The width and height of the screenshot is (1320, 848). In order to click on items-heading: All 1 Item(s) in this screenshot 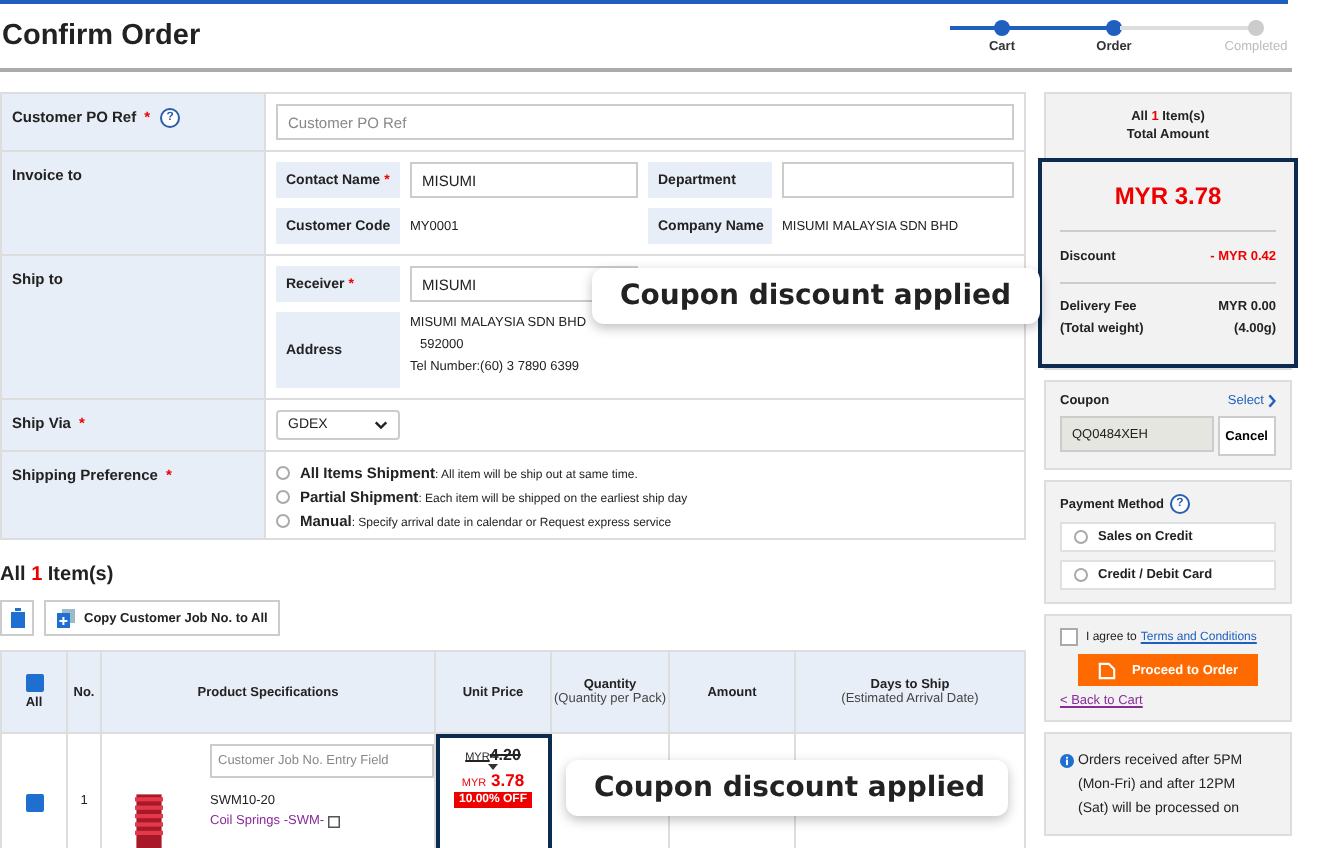, I will do `click(58, 575)`.